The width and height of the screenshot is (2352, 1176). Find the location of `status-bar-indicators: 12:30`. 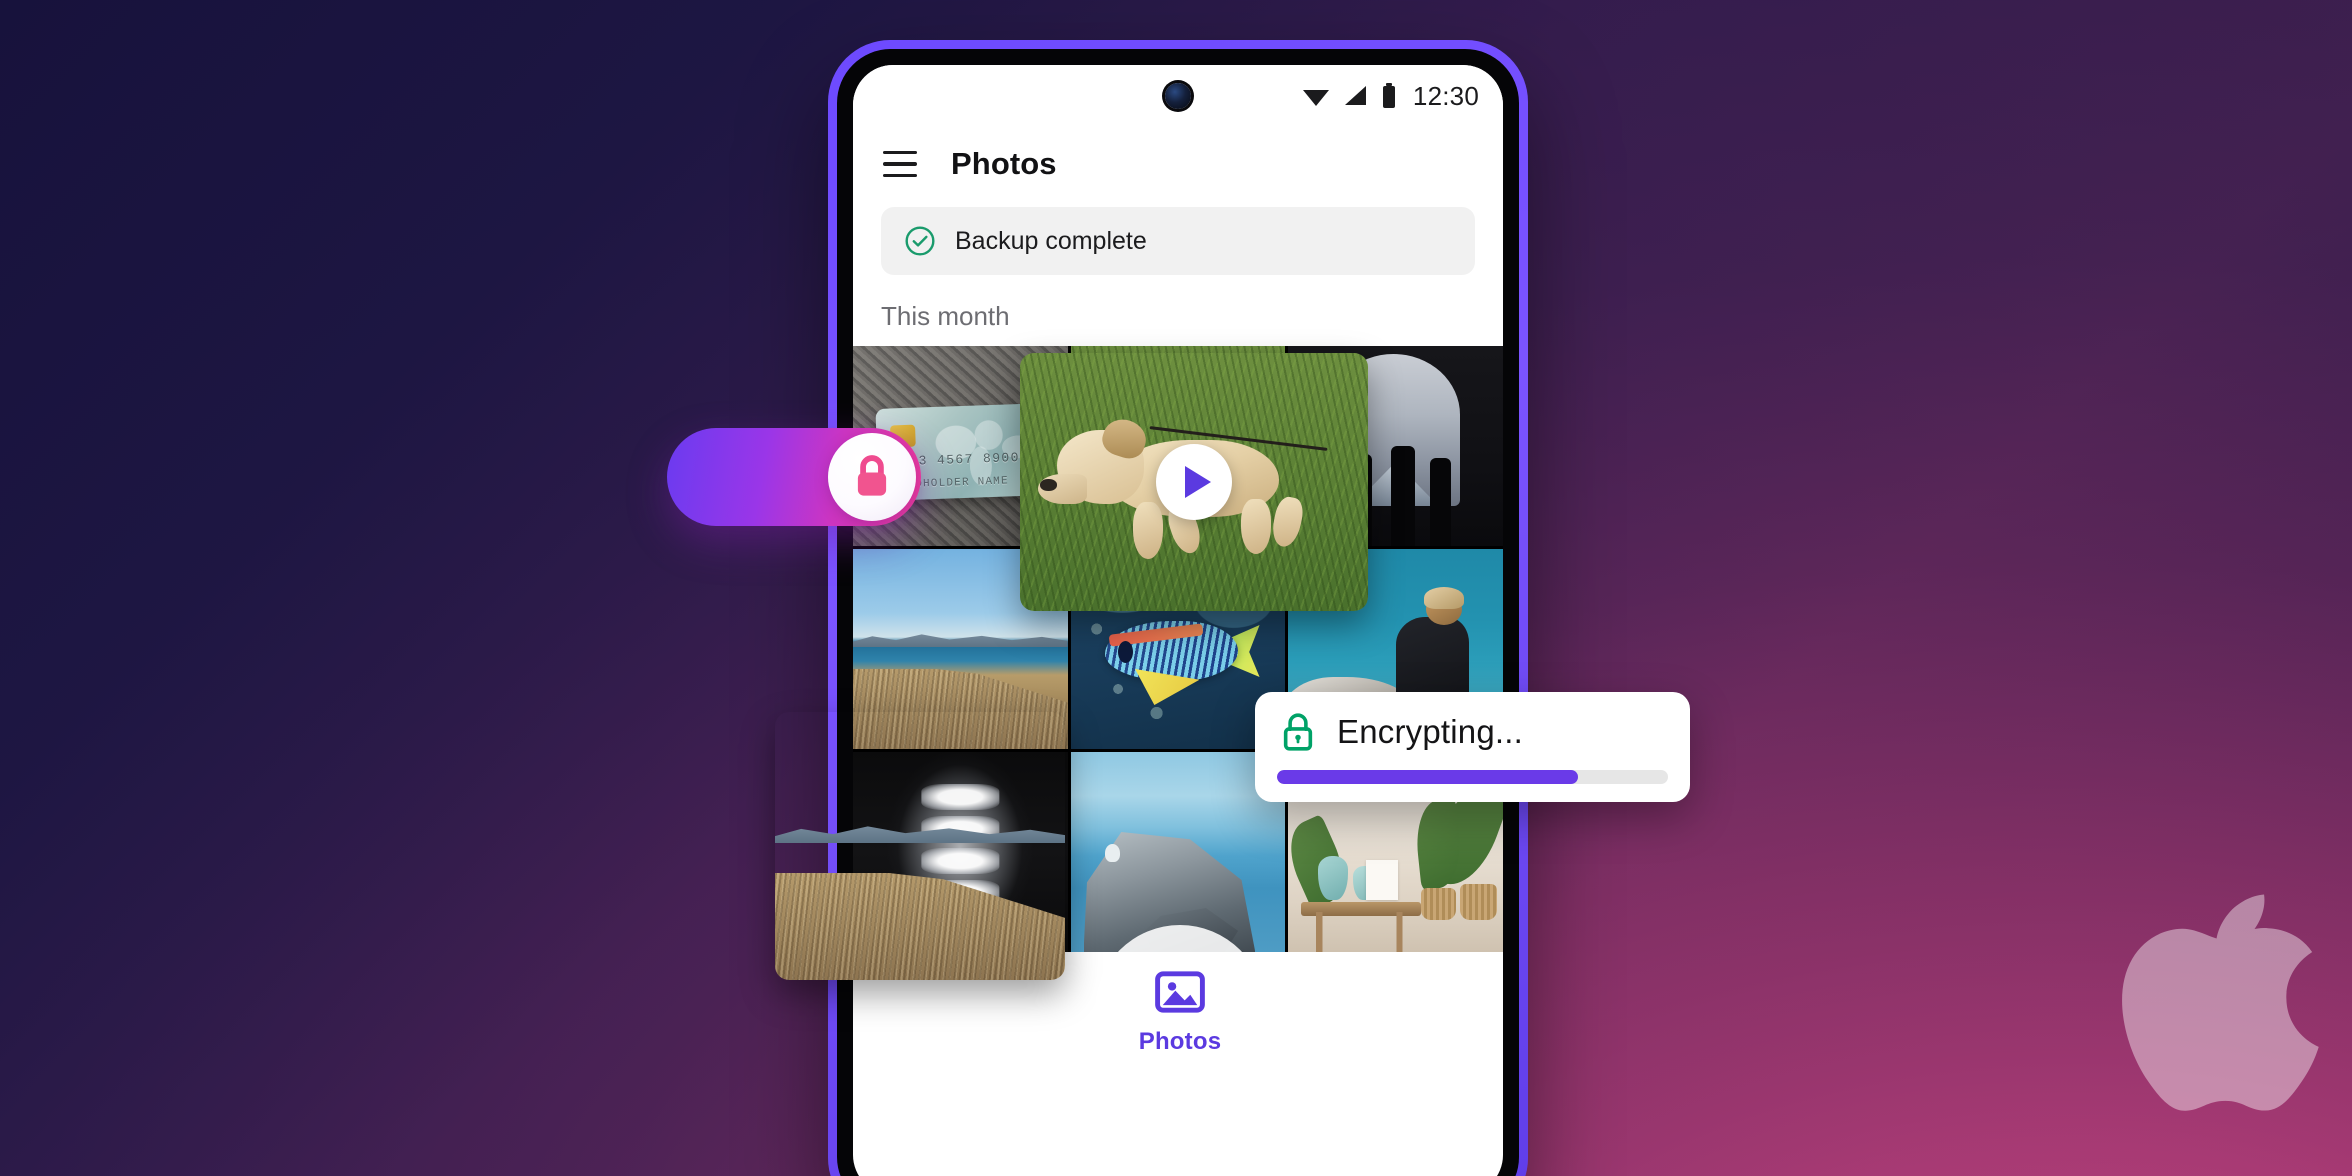

status-bar-indicators: 12:30 is located at coordinates (1390, 96).